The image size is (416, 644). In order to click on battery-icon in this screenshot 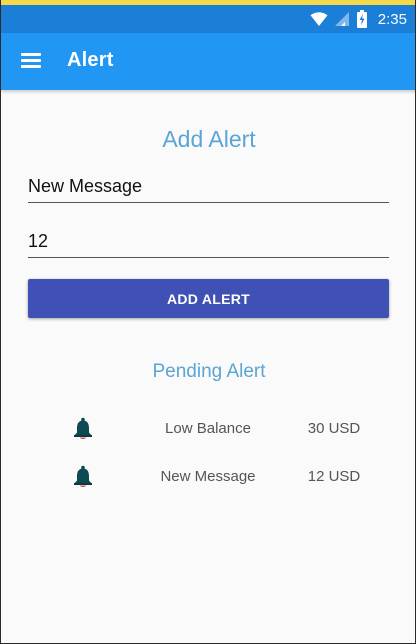, I will do `click(361, 19)`.